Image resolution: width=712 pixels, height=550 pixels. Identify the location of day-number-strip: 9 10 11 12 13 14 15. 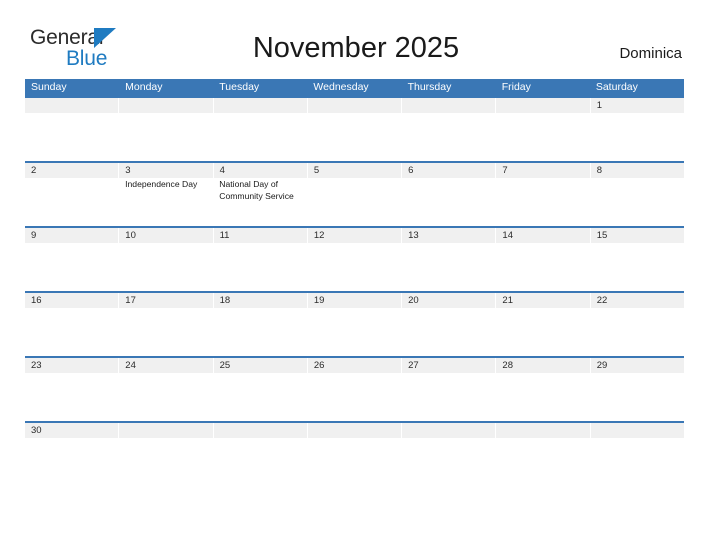
(354, 235).